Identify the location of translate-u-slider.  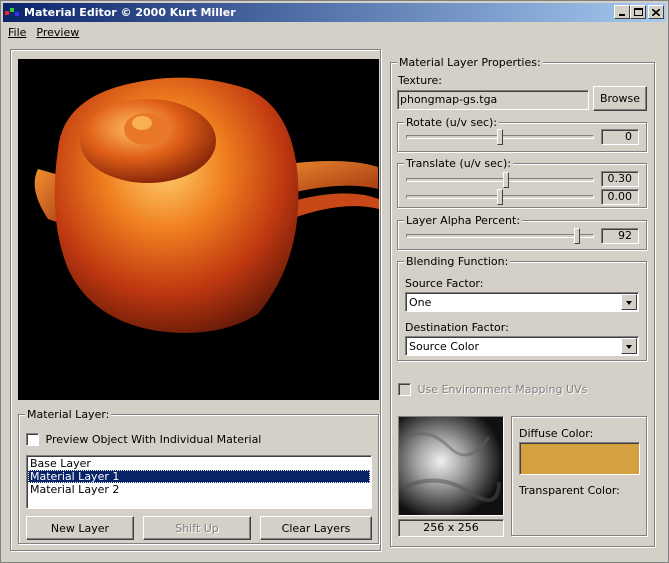
(500, 180).